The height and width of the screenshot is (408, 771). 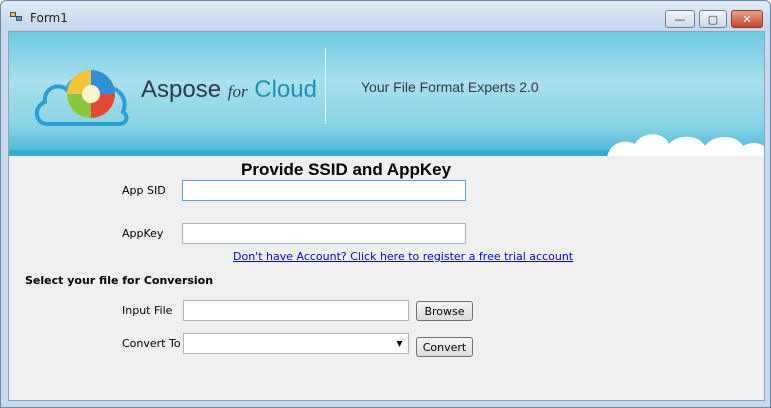 What do you see at coordinates (82, 98) in the screenshot?
I see `aspose-cloud-logo-icon` at bounding box center [82, 98].